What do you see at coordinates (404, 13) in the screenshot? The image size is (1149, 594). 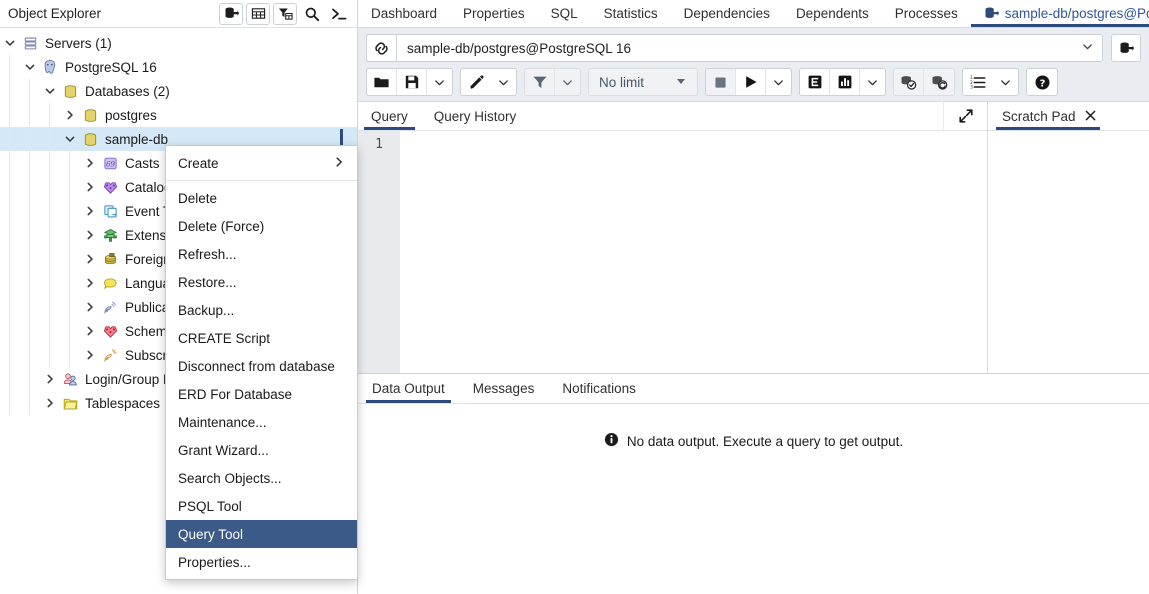 I see `tab-dashboard: Dashboard` at bounding box center [404, 13].